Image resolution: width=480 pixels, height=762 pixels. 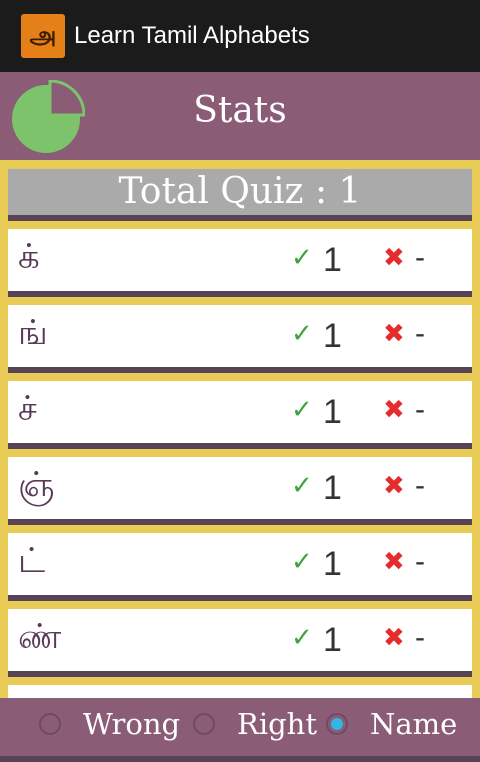 What do you see at coordinates (240, 195) in the screenshot?
I see `total-quiz-header: Total Quiz : 1` at bounding box center [240, 195].